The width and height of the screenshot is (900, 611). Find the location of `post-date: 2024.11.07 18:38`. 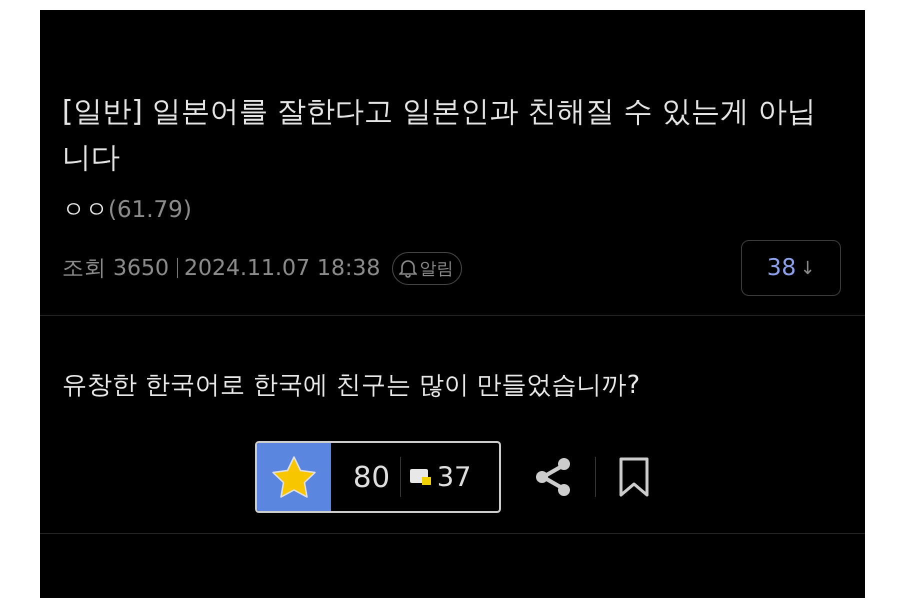

post-date: 2024.11.07 18:38 is located at coordinates (282, 268).